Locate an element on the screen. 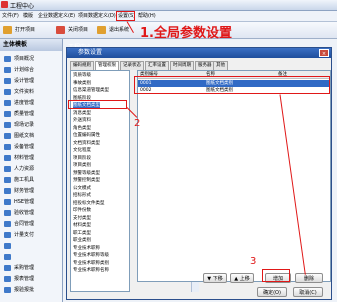  sidebar-item: 质量管理 is located at coordinates (31, 114).